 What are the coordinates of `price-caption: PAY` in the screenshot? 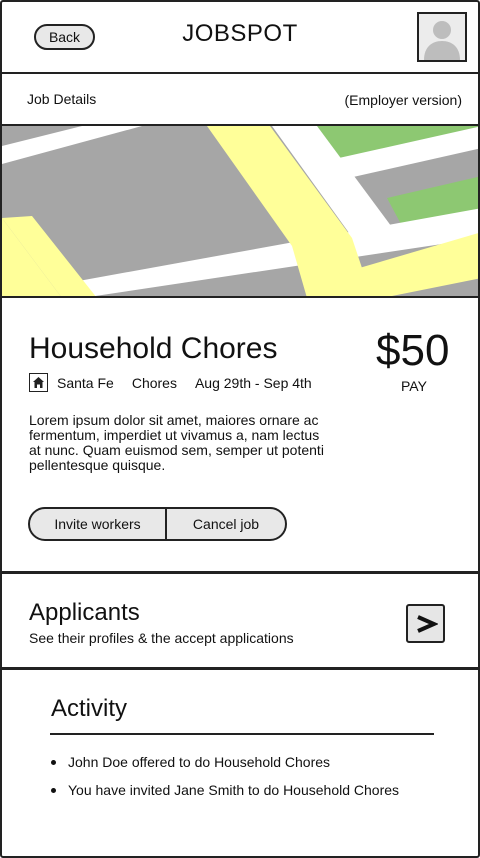 It's located at (414, 386).